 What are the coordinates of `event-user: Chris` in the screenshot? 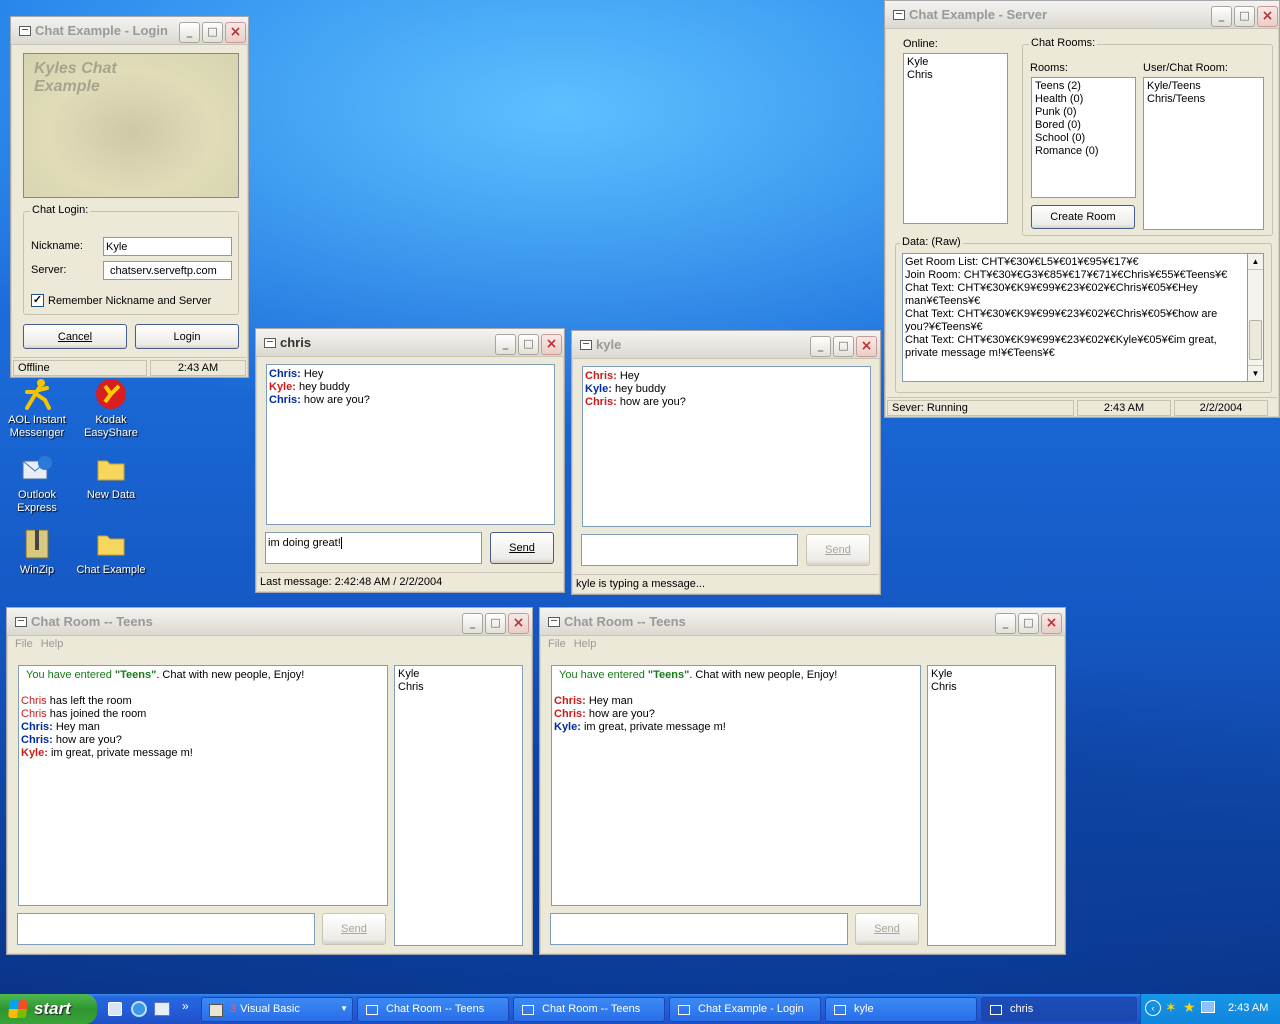 It's located at (34, 701).